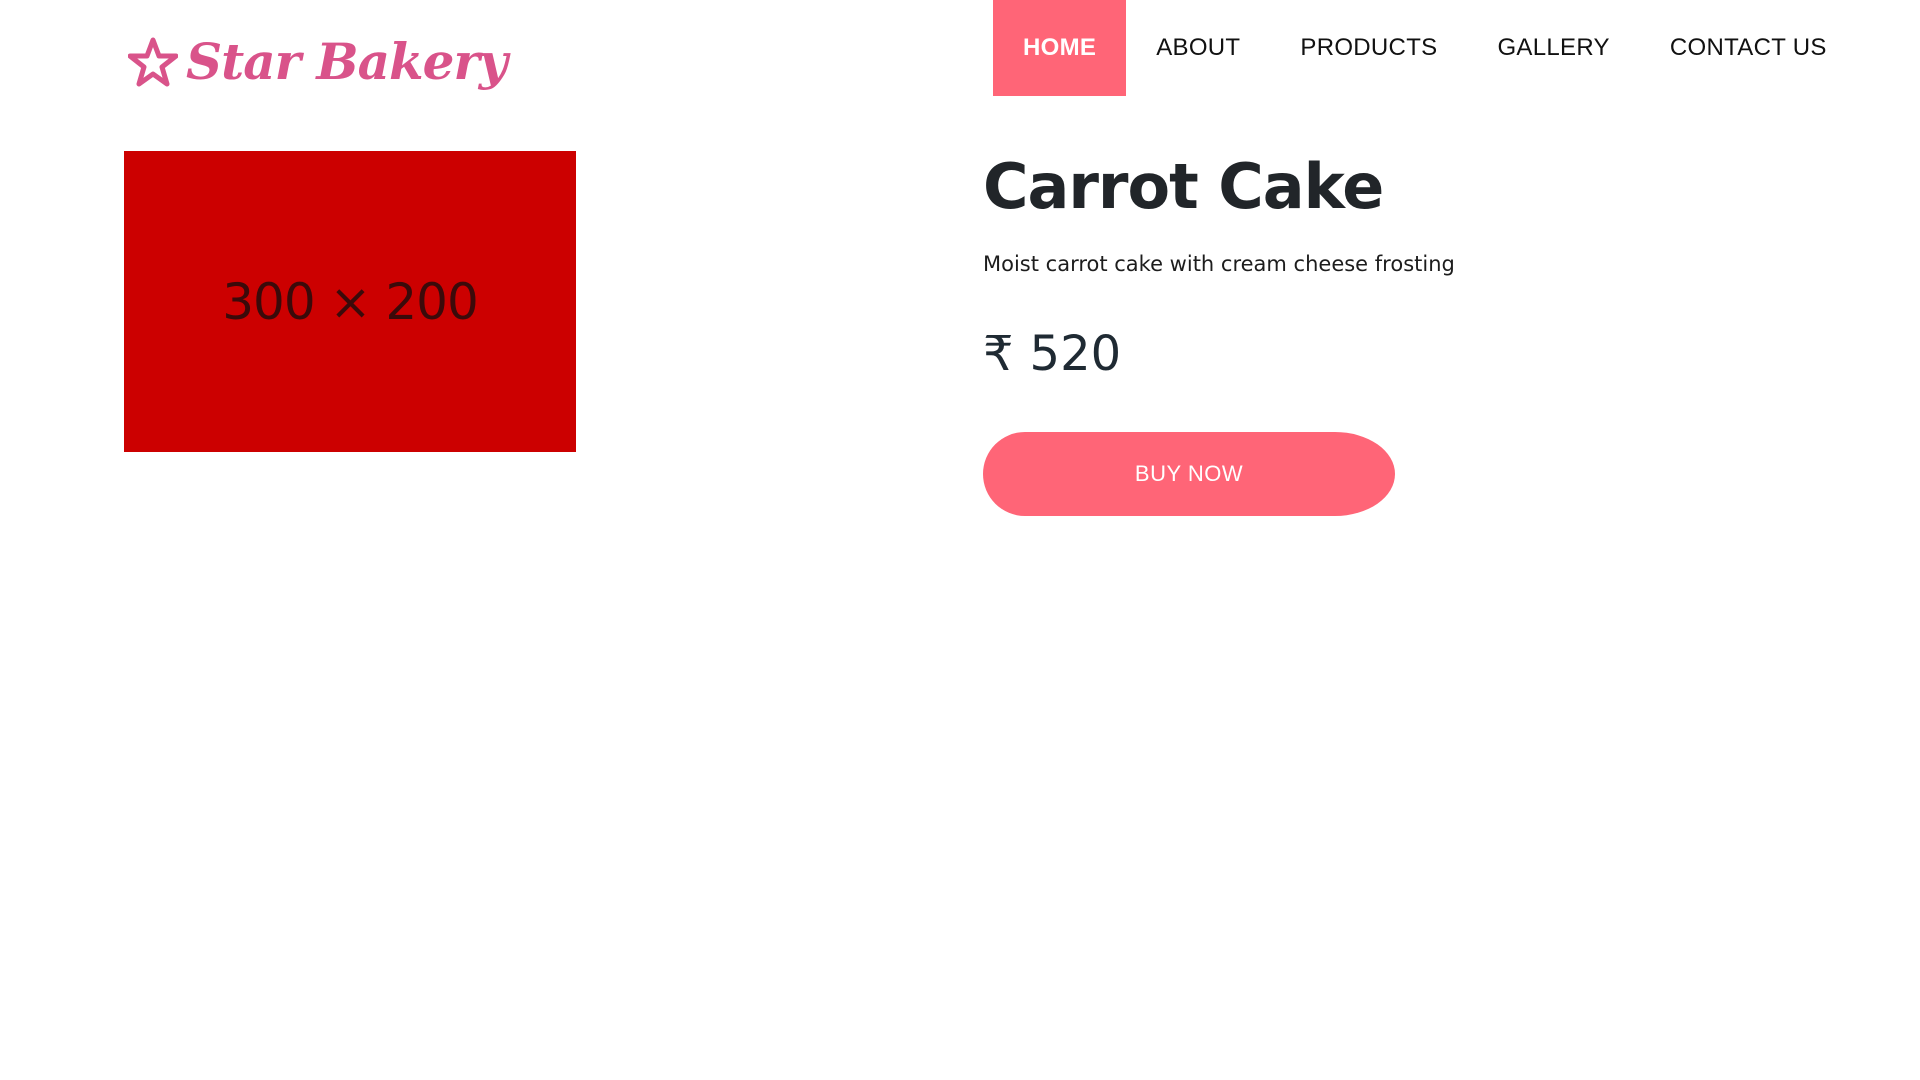 Image resolution: width=1920 pixels, height=1080 pixels. Describe the element at coordinates (1189, 474) in the screenshot. I see `buy-now-button: BUY NOW` at that location.